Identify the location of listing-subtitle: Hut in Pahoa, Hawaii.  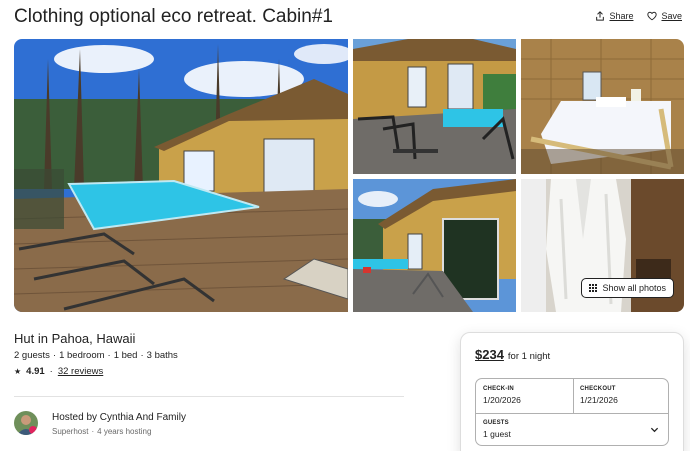
(75, 338).